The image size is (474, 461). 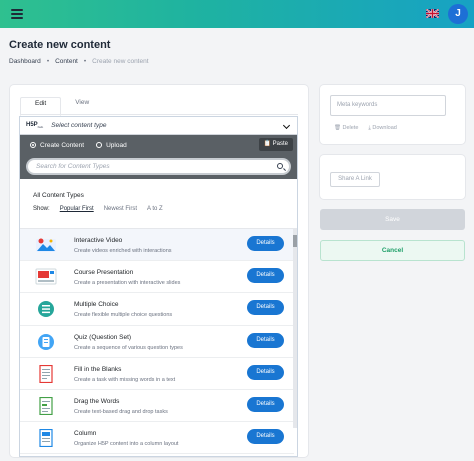 What do you see at coordinates (46, 245) in the screenshot?
I see `interactive-video-icon` at bounding box center [46, 245].